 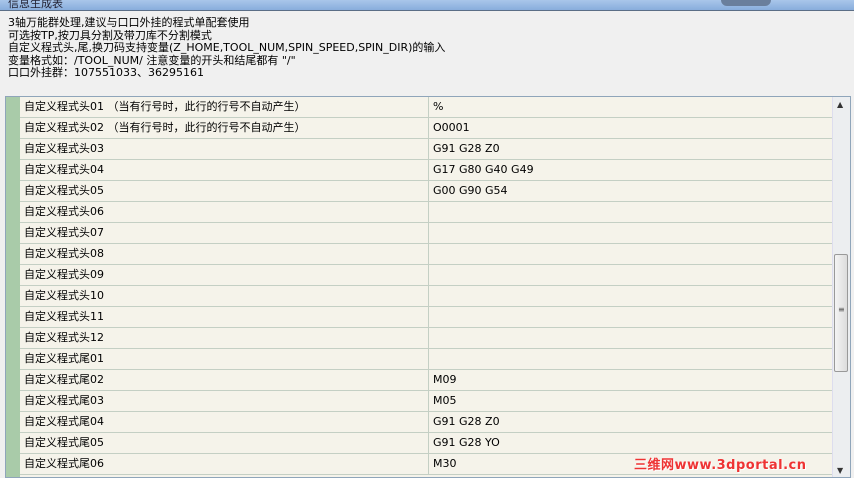 I want to click on table-row: 自定义程式尾05 G91 G28 YO, so click(x=426, y=443).